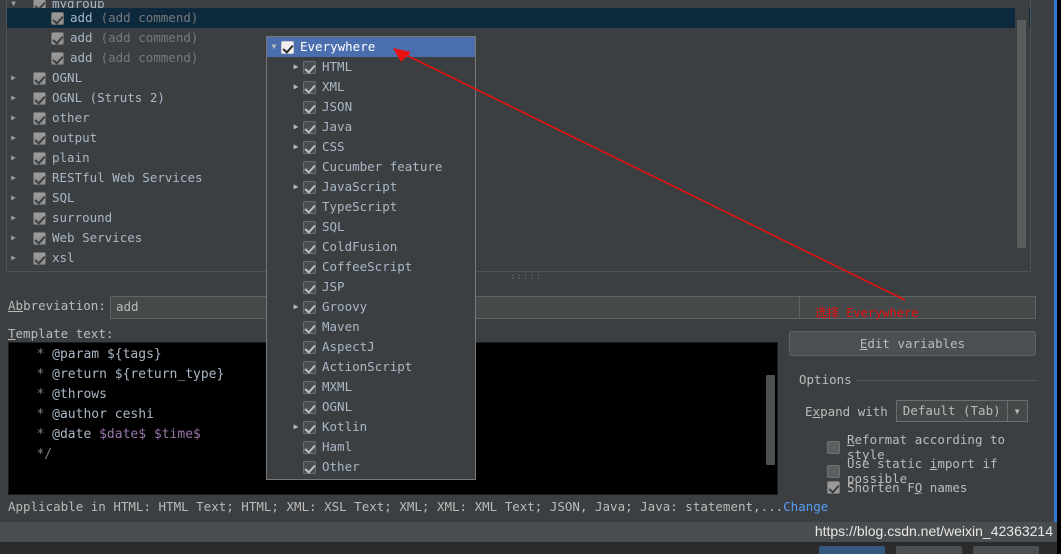 This screenshot has height=554, width=1061. What do you see at coordinates (518, 198) in the screenshot?
I see `tree-row: SQL` at bounding box center [518, 198].